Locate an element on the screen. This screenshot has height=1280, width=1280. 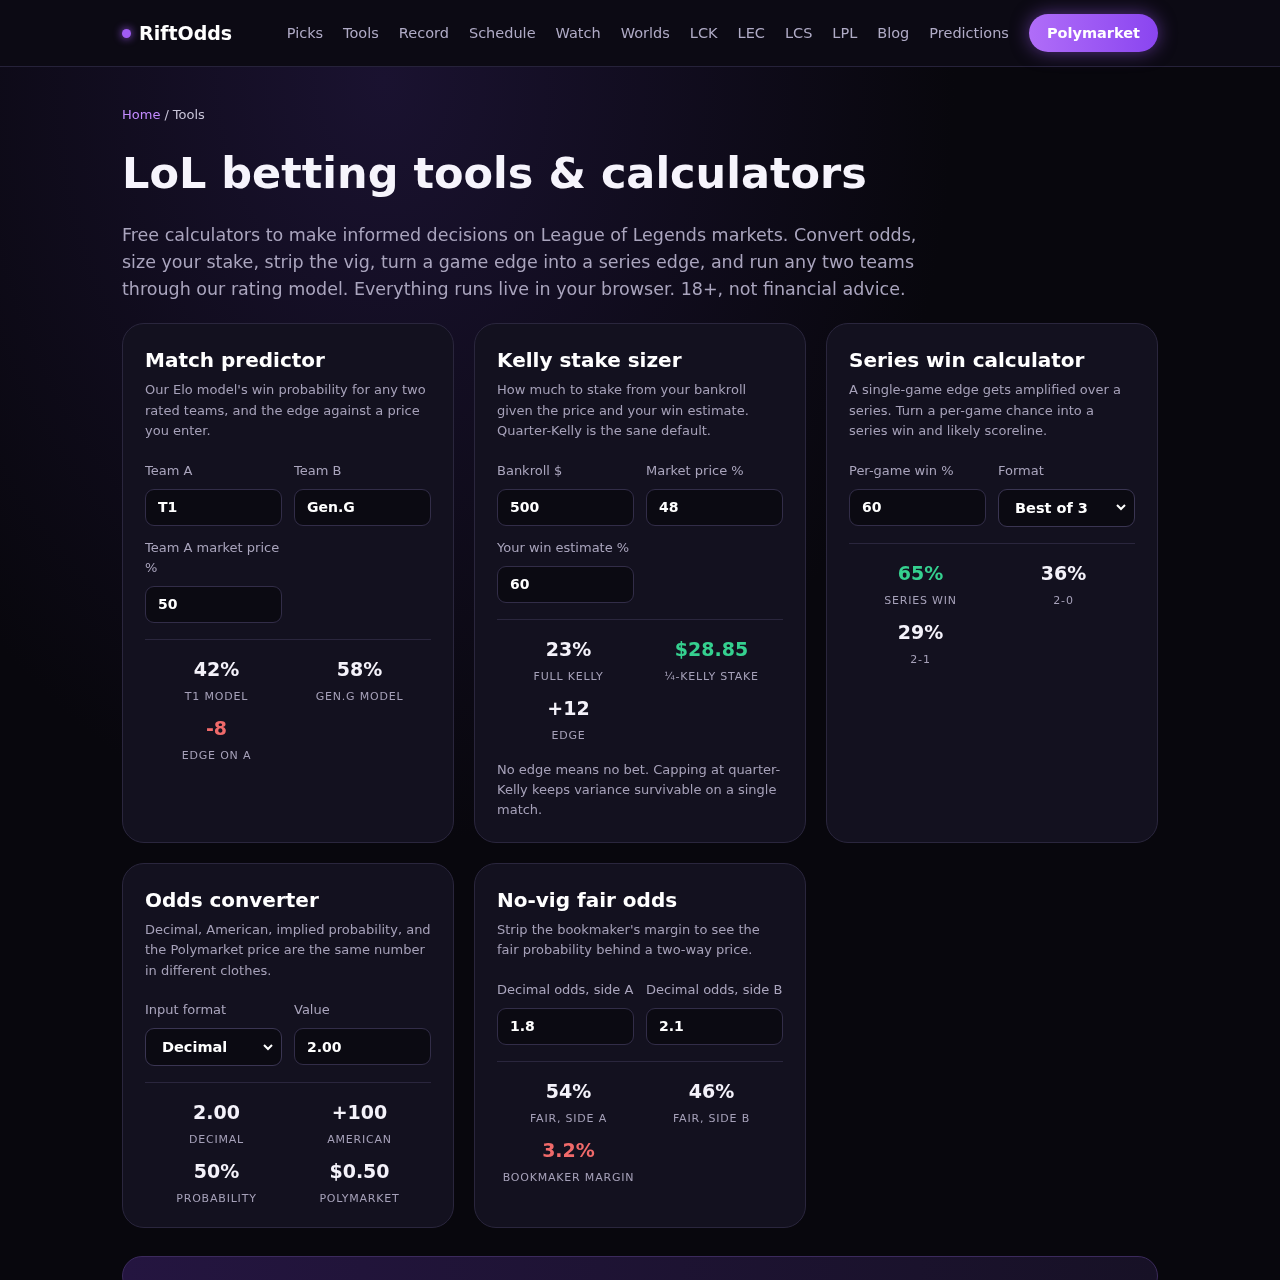
input-field: T1 is located at coordinates (213, 507).